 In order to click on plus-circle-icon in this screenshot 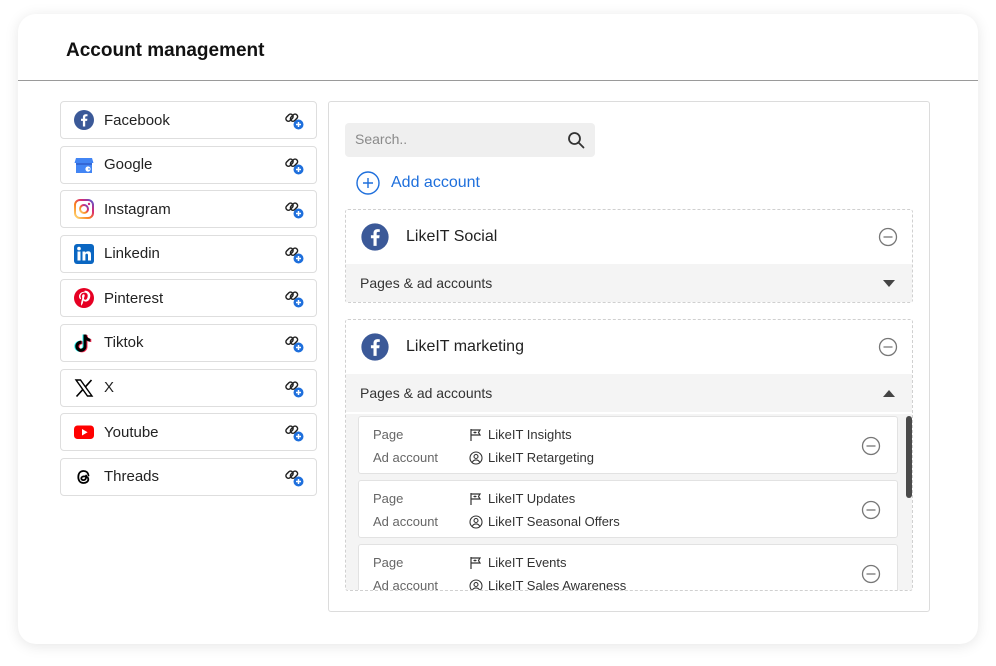, I will do `click(368, 183)`.